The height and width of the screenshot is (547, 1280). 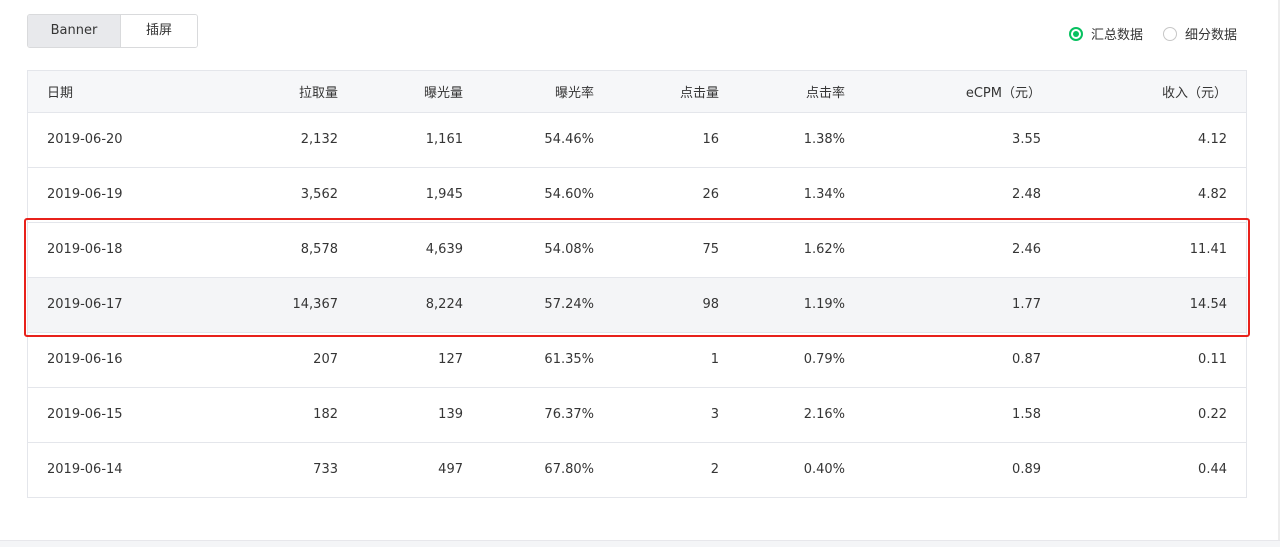 I want to click on cell-ecpm: 3.55, so click(x=943, y=140).